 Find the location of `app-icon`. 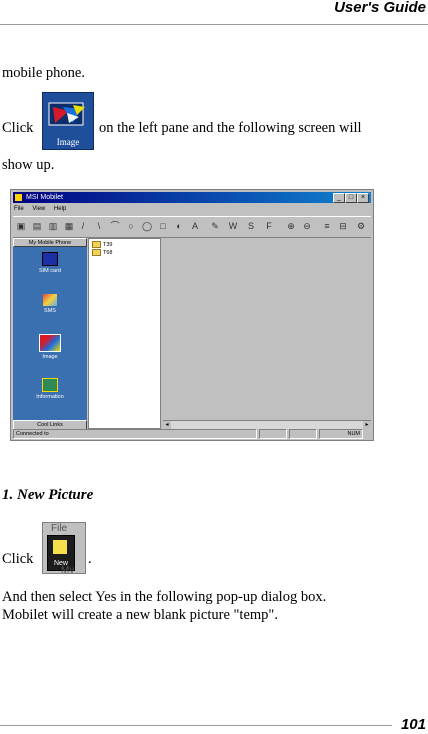

app-icon is located at coordinates (18, 197).